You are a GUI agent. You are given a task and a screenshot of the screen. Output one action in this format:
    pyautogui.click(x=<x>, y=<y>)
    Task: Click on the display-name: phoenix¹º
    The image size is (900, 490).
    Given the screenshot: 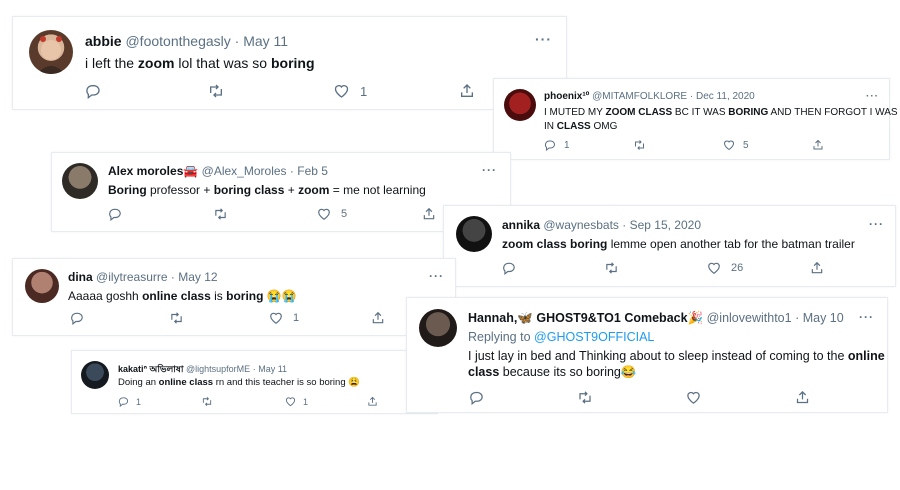 What is the action you would take?
    pyautogui.click(x=566, y=96)
    